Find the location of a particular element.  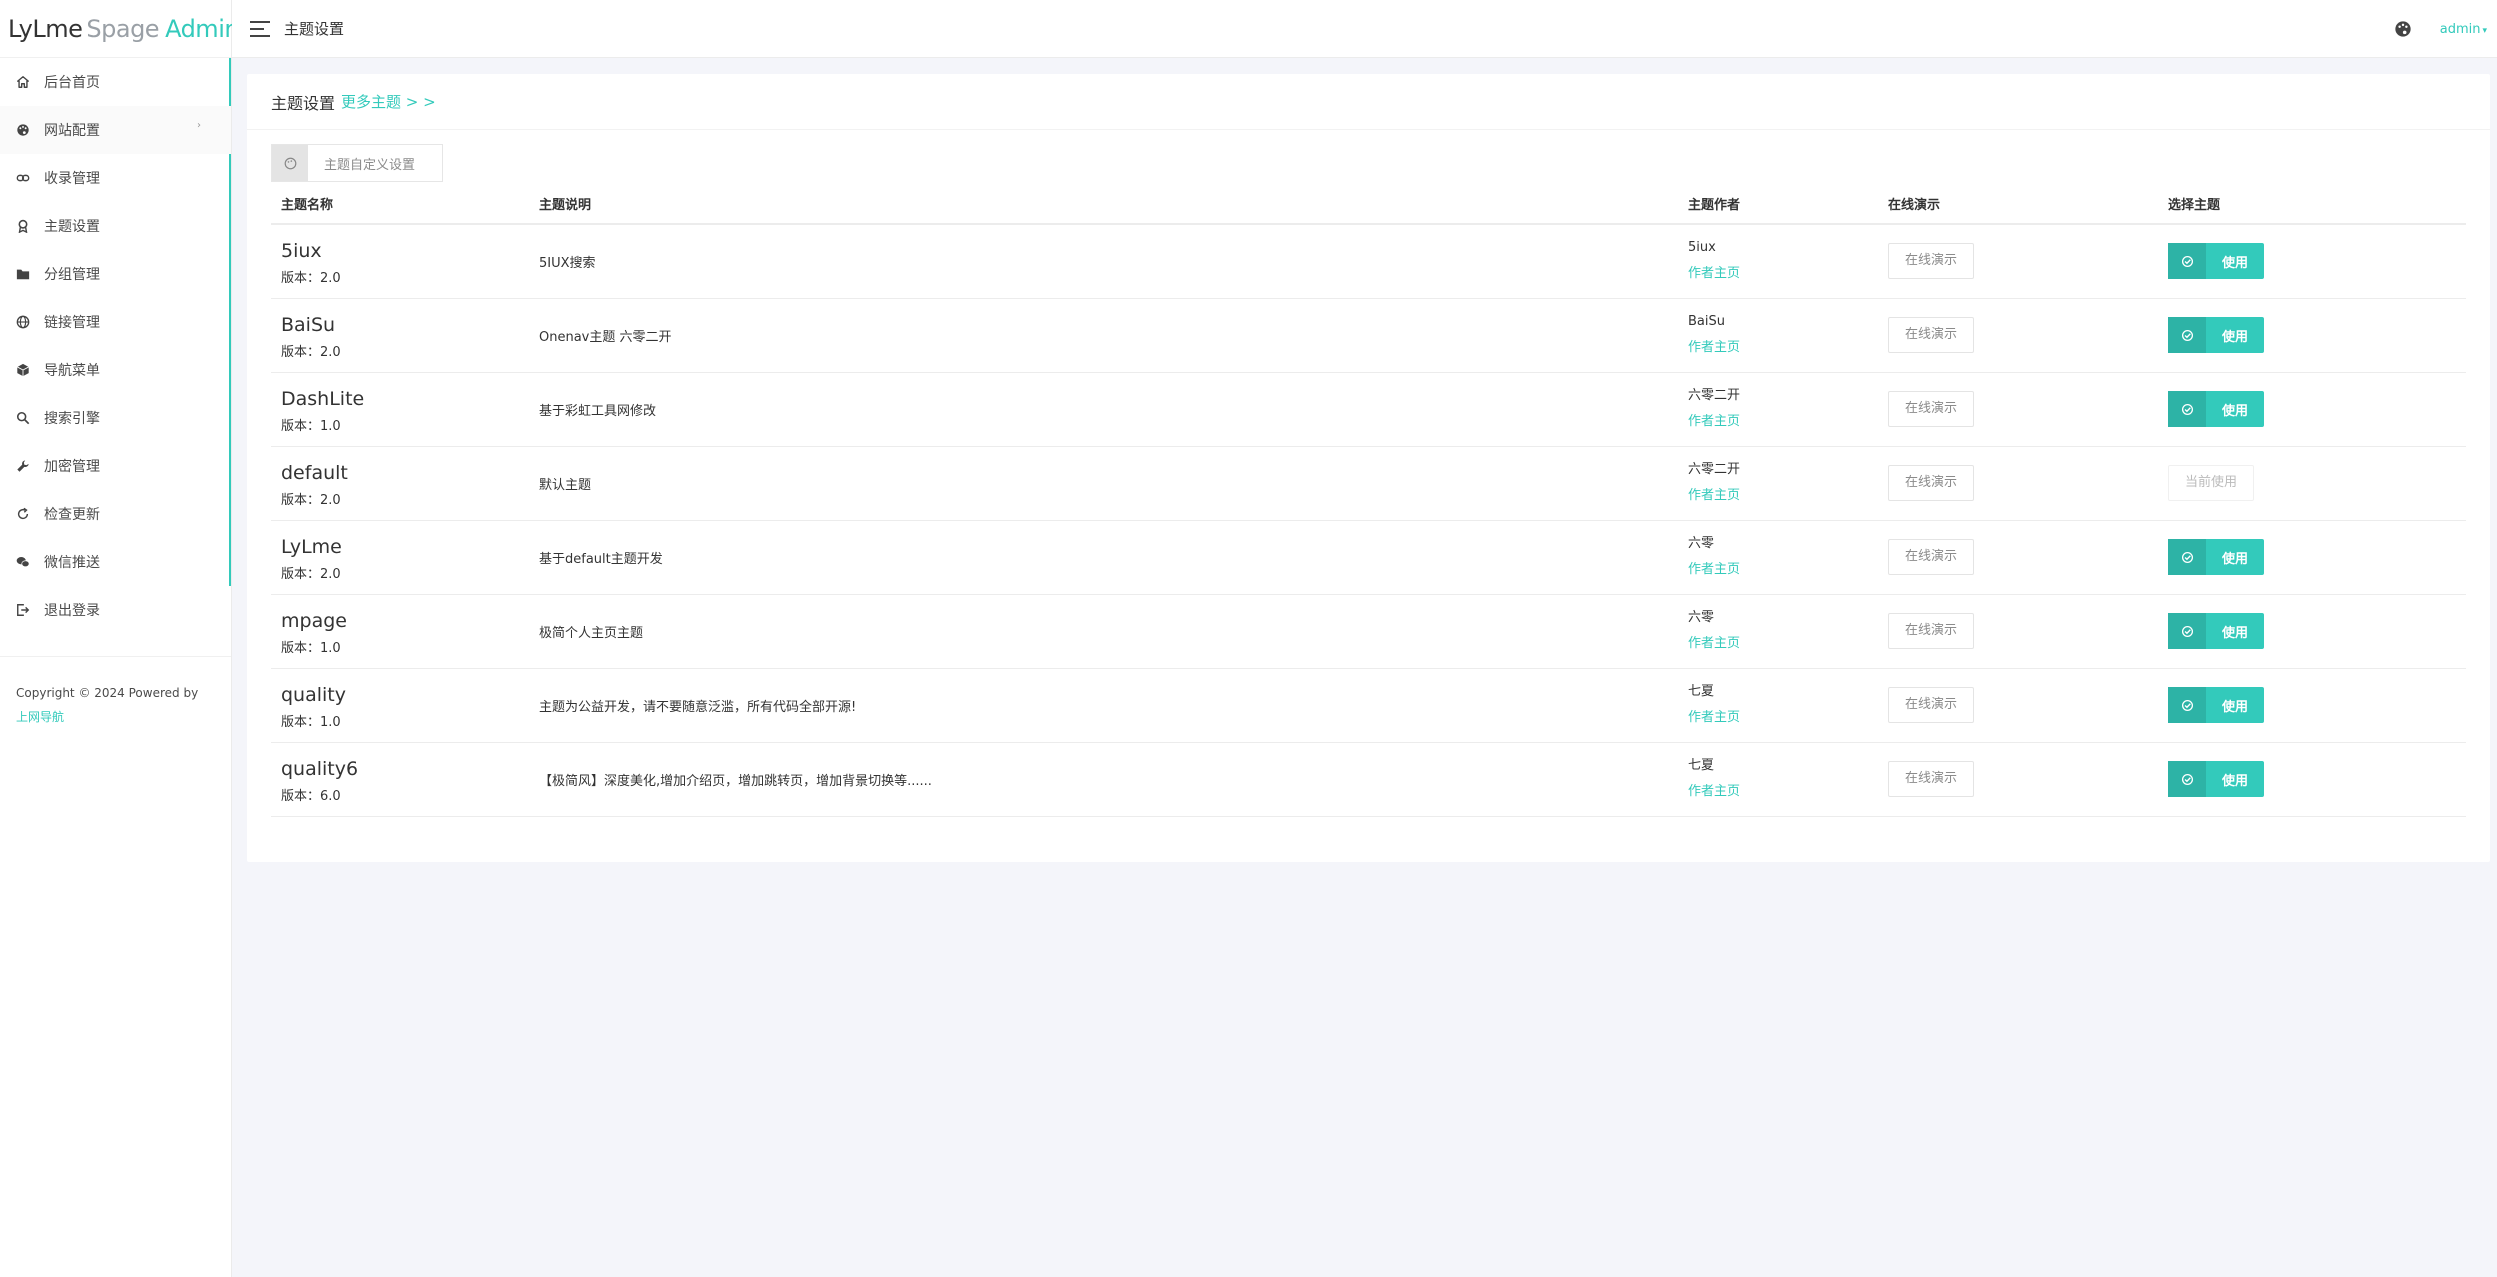

sidebar-item-logout: 退出登录 is located at coordinates (115, 610).